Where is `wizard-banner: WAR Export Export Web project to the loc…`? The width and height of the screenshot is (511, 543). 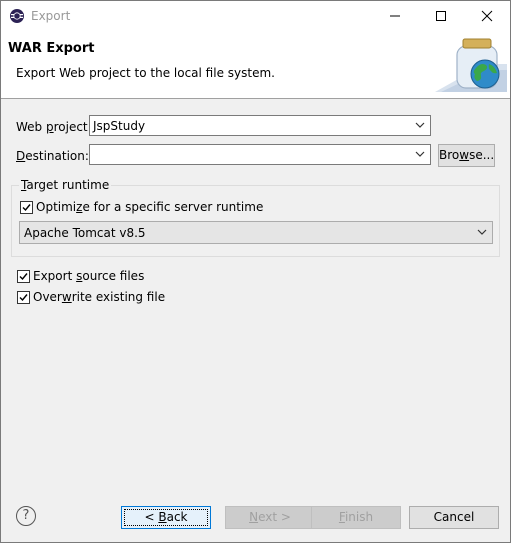
wizard-banner: WAR Export Export Web project to the loc… is located at coordinates (255, 65).